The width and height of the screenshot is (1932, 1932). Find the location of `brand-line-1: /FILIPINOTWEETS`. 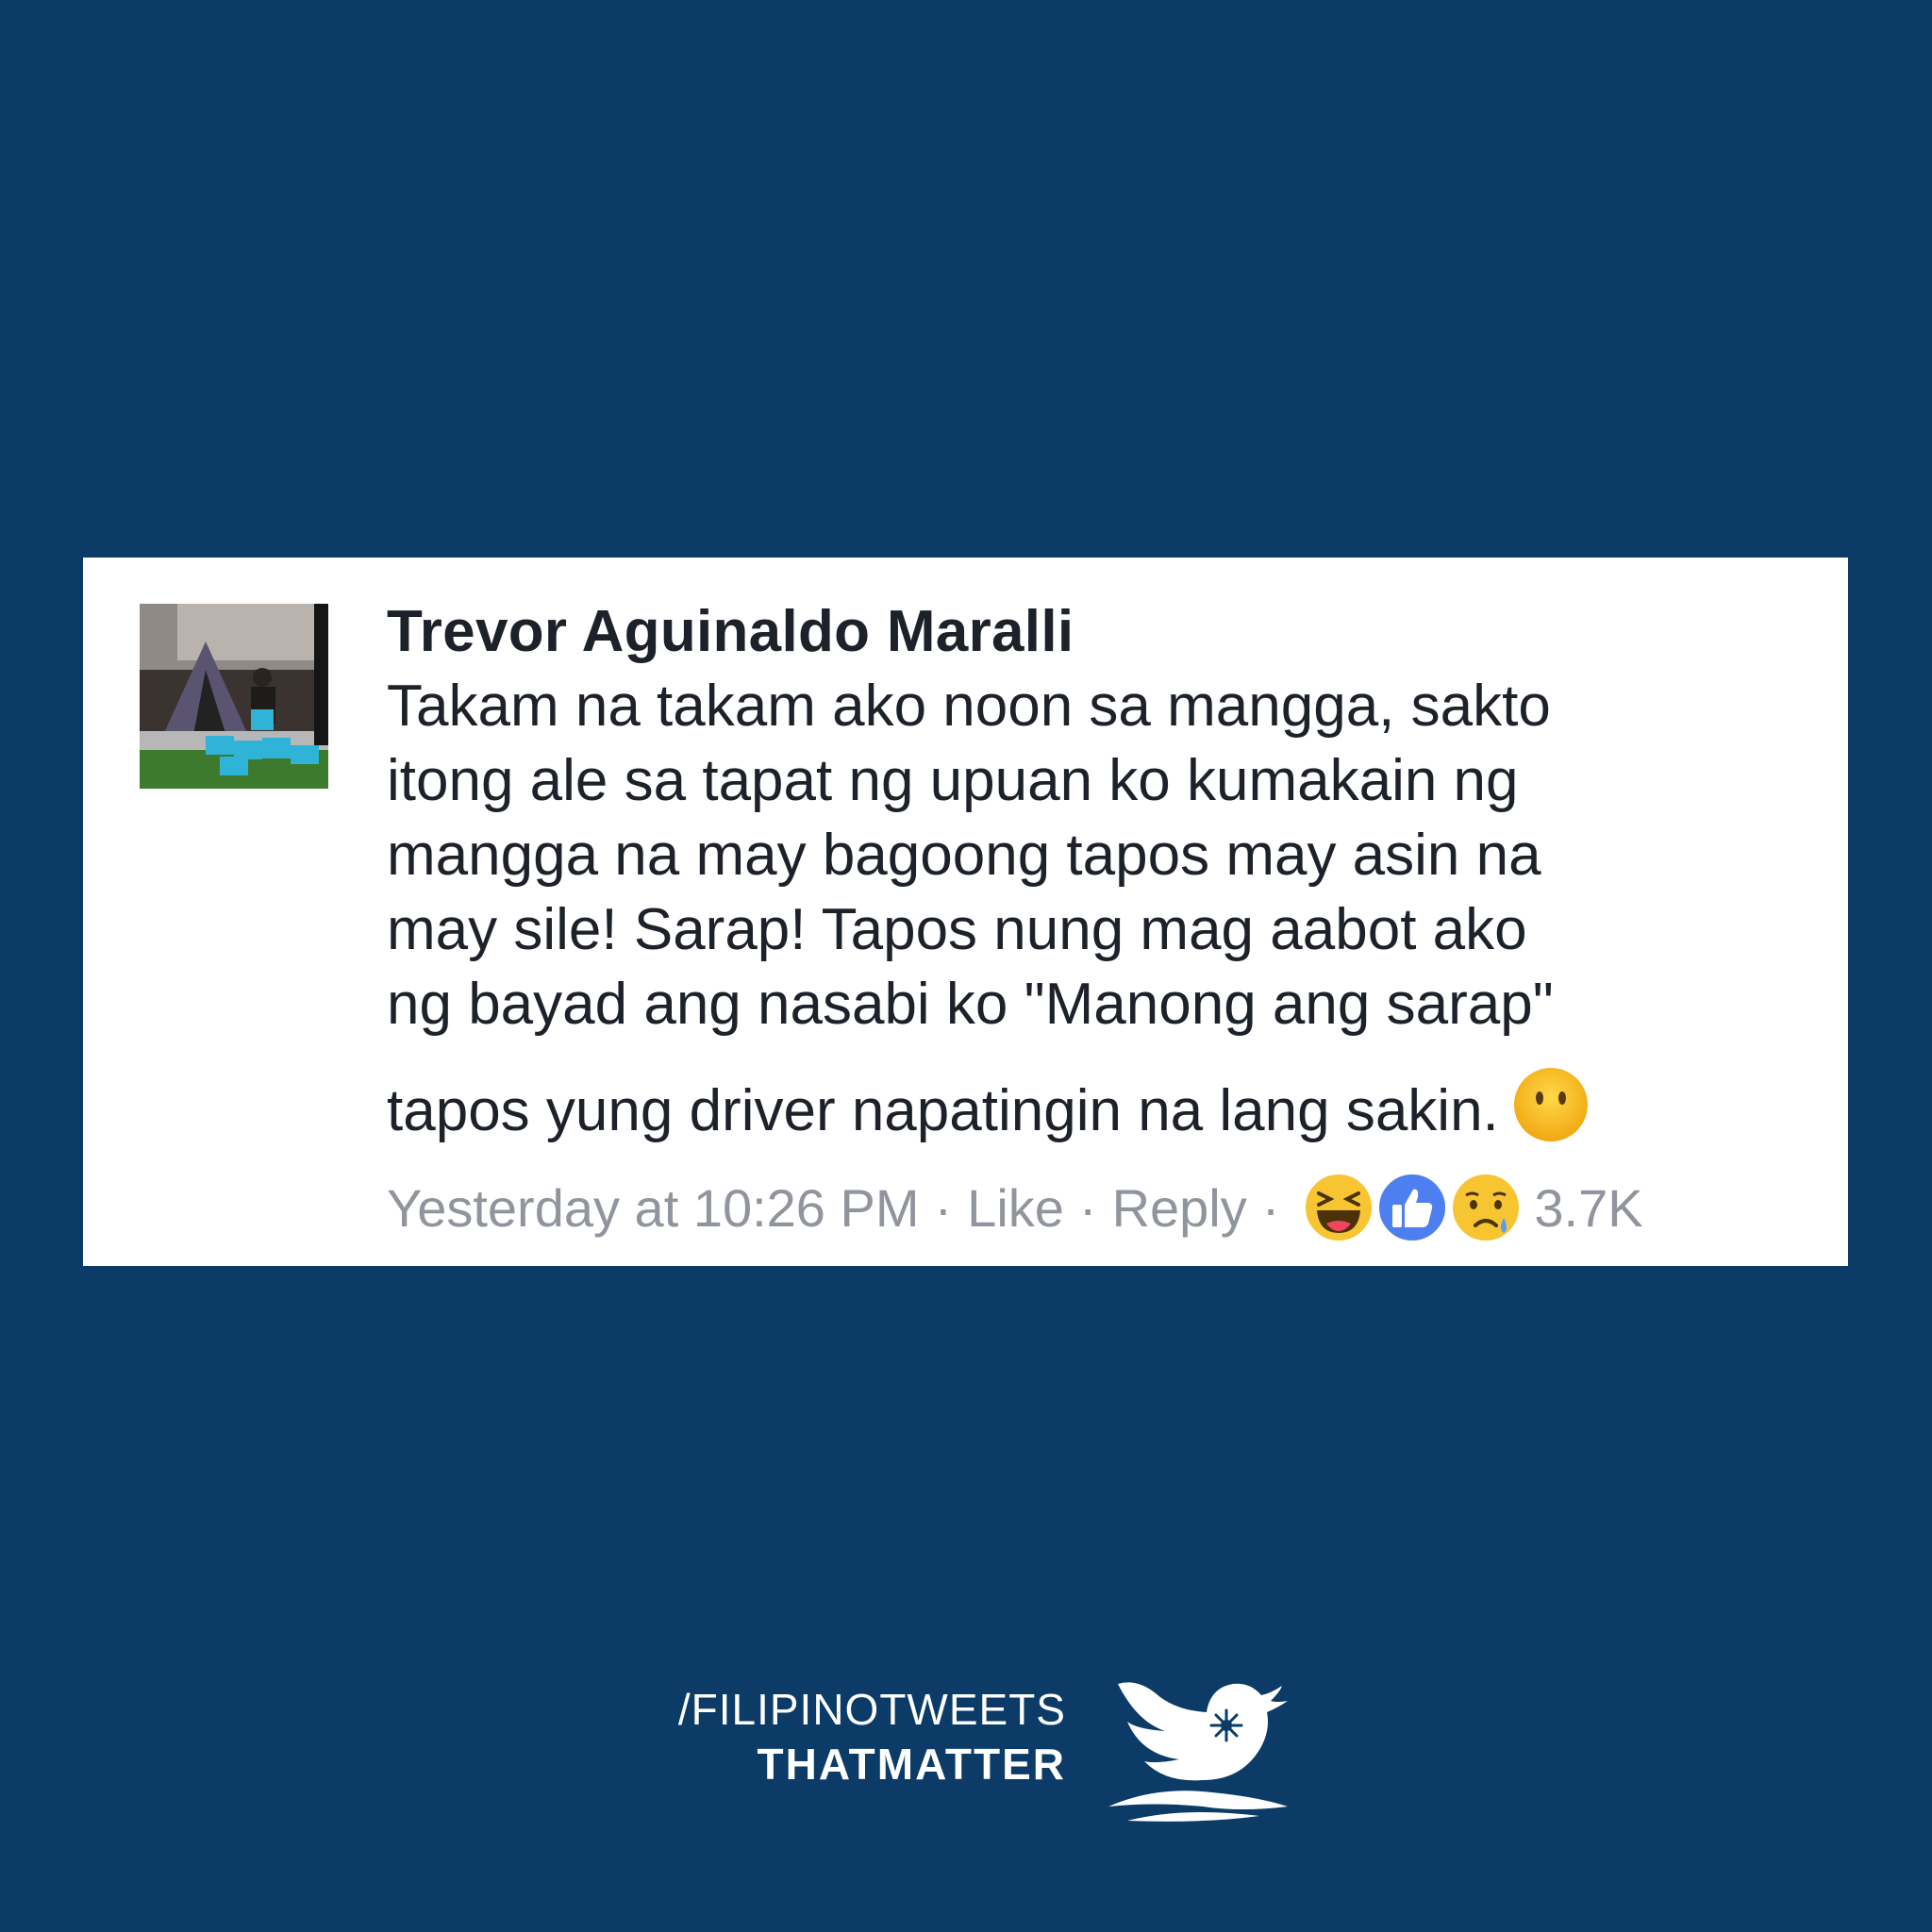

brand-line-1: /FILIPINOTWEETS is located at coordinates (871, 1709).